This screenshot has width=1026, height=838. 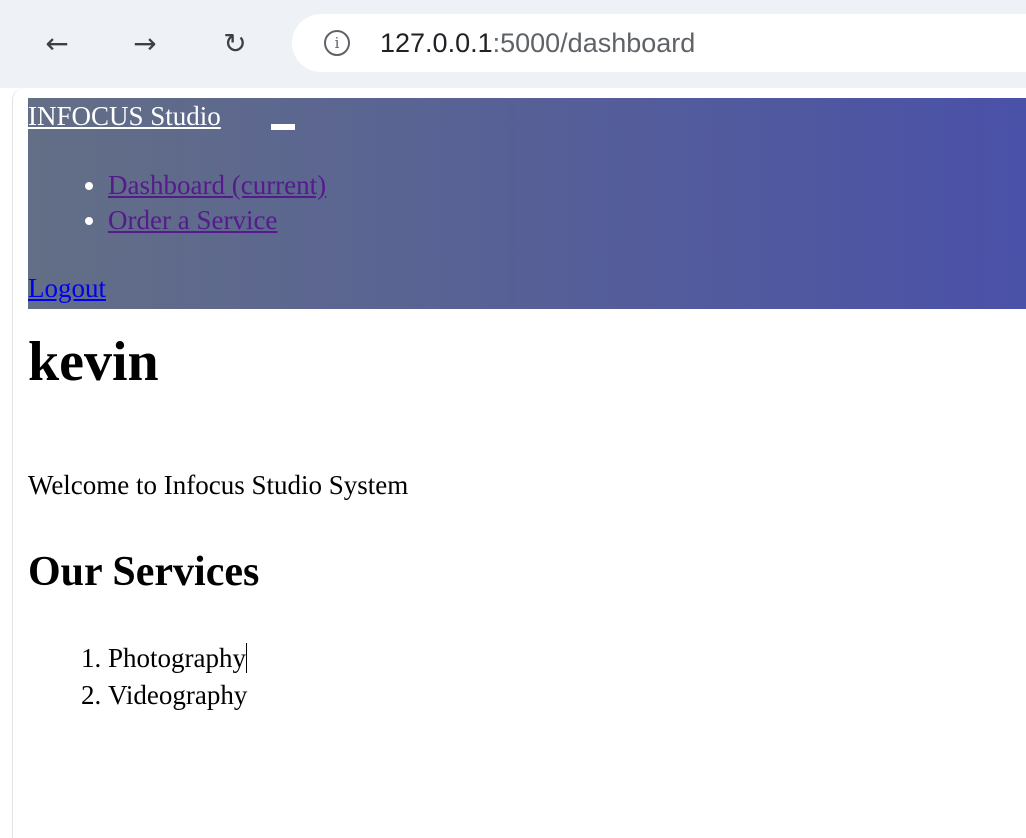 I want to click on service-label: Videography, so click(x=178, y=695).